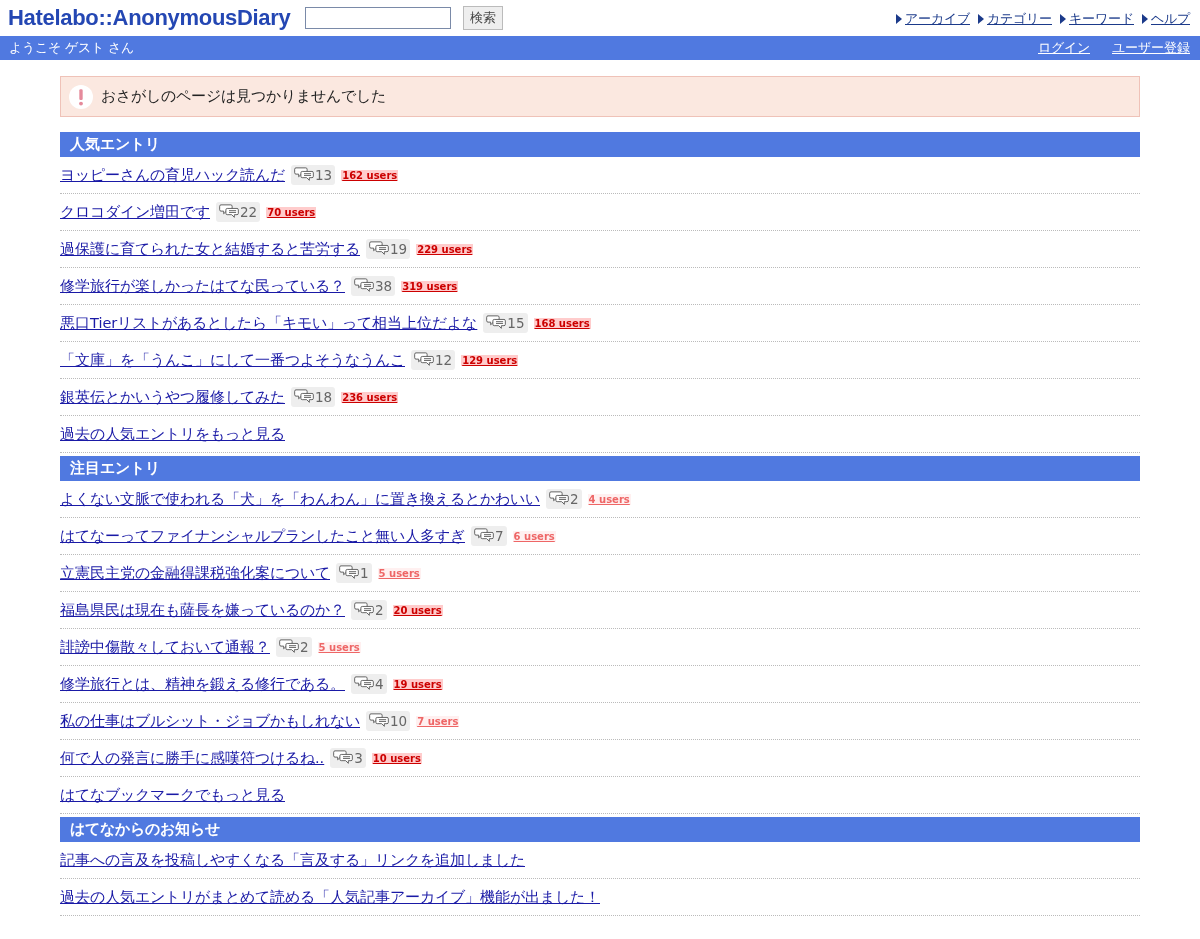 This screenshot has height=939, width=1200. Describe the element at coordinates (192, 758) in the screenshot. I see `entry-link: 何で人の発言に勝手に感嘆符つけるね..` at that location.